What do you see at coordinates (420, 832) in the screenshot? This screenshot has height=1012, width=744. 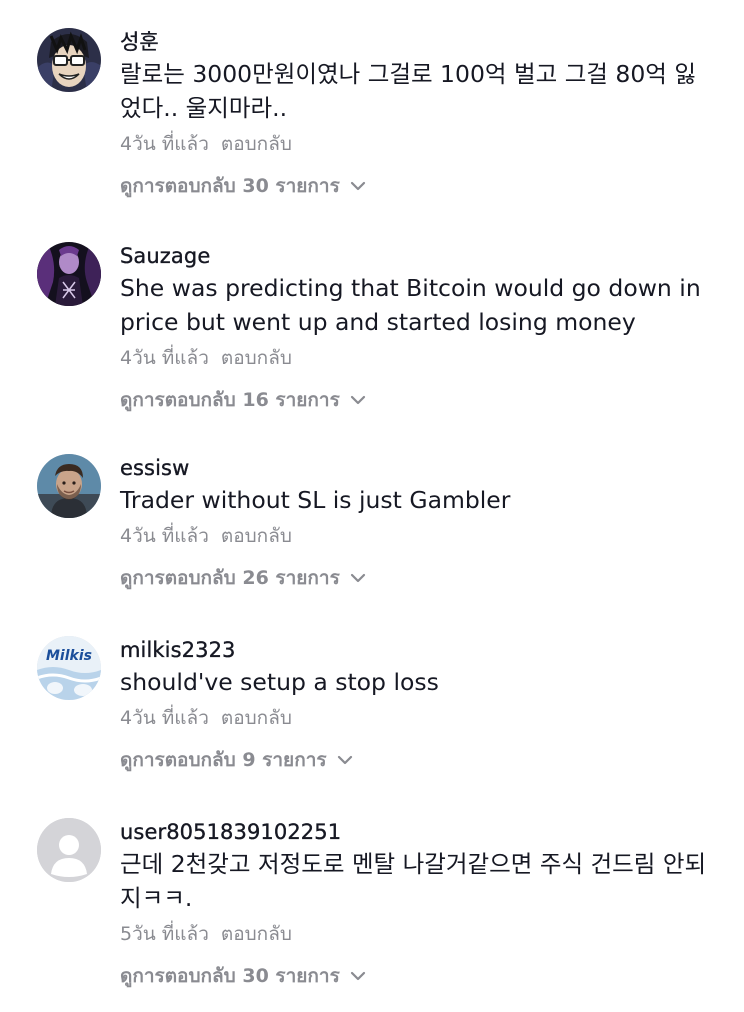 I see `comment-username: user8051839102251` at bounding box center [420, 832].